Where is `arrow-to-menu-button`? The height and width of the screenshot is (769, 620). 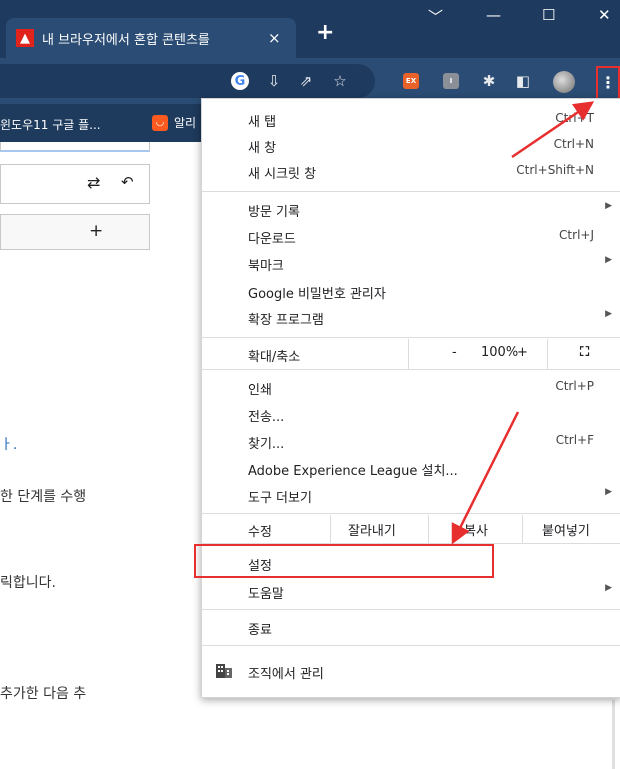
arrow-to-menu-button is located at coordinates (553, 130).